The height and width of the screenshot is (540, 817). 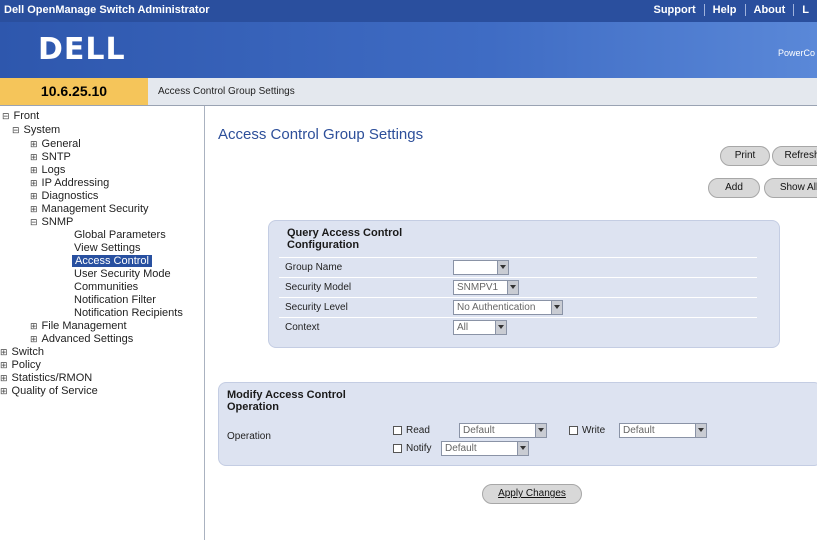 What do you see at coordinates (419, 448) in the screenshot?
I see `notify-label: Notify` at bounding box center [419, 448].